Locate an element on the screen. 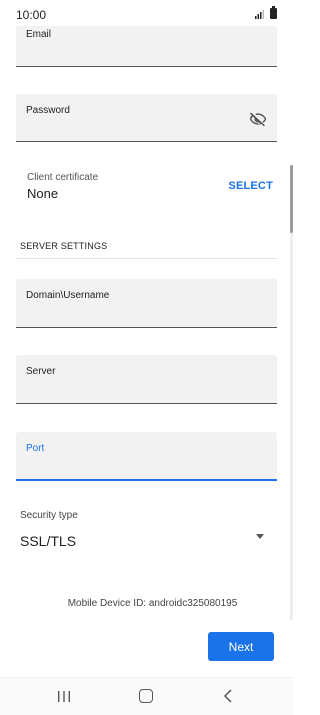  scrollbar-thumb is located at coordinates (291, 199).